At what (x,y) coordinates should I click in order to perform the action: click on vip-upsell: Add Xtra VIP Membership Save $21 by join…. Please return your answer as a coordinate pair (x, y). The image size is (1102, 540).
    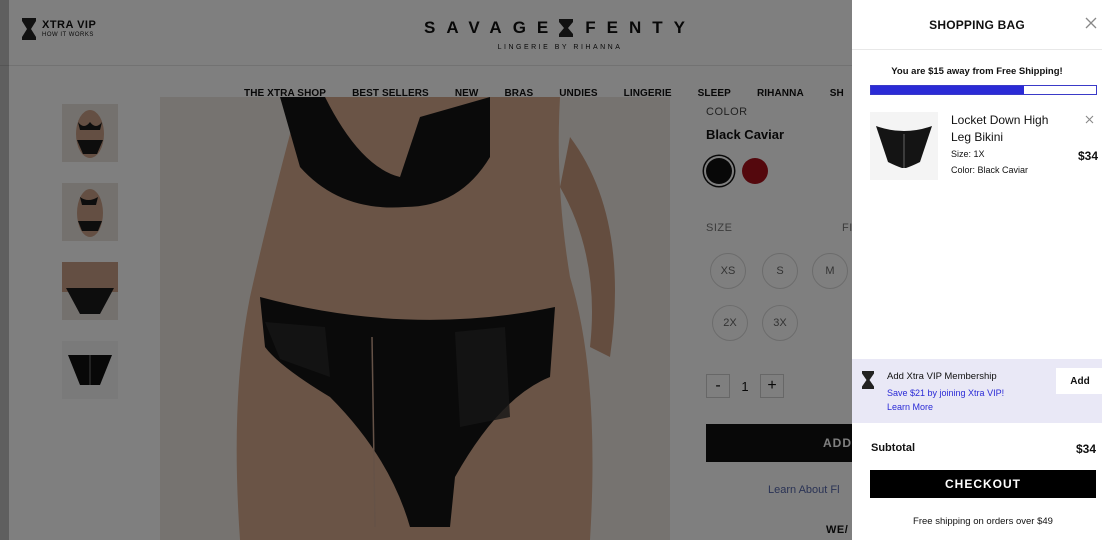
    Looking at the image, I should click on (977, 391).